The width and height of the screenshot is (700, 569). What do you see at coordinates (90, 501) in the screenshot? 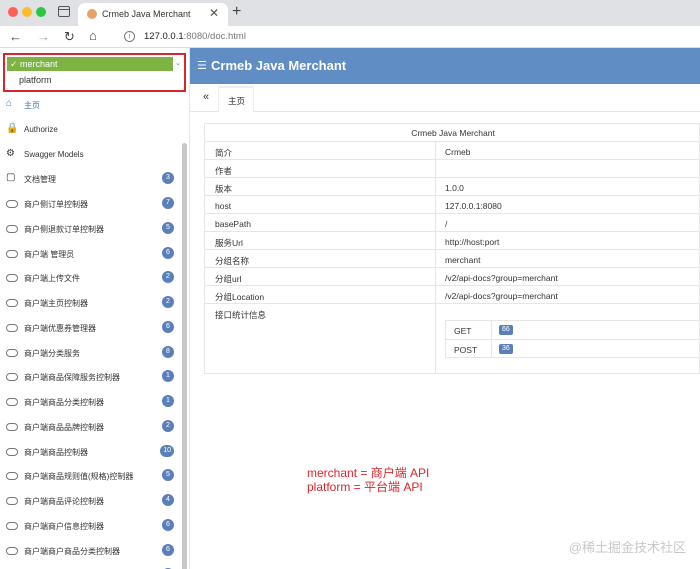
I see `sidebar-item: 商户端商品评论控制器 4` at bounding box center [90, 501].